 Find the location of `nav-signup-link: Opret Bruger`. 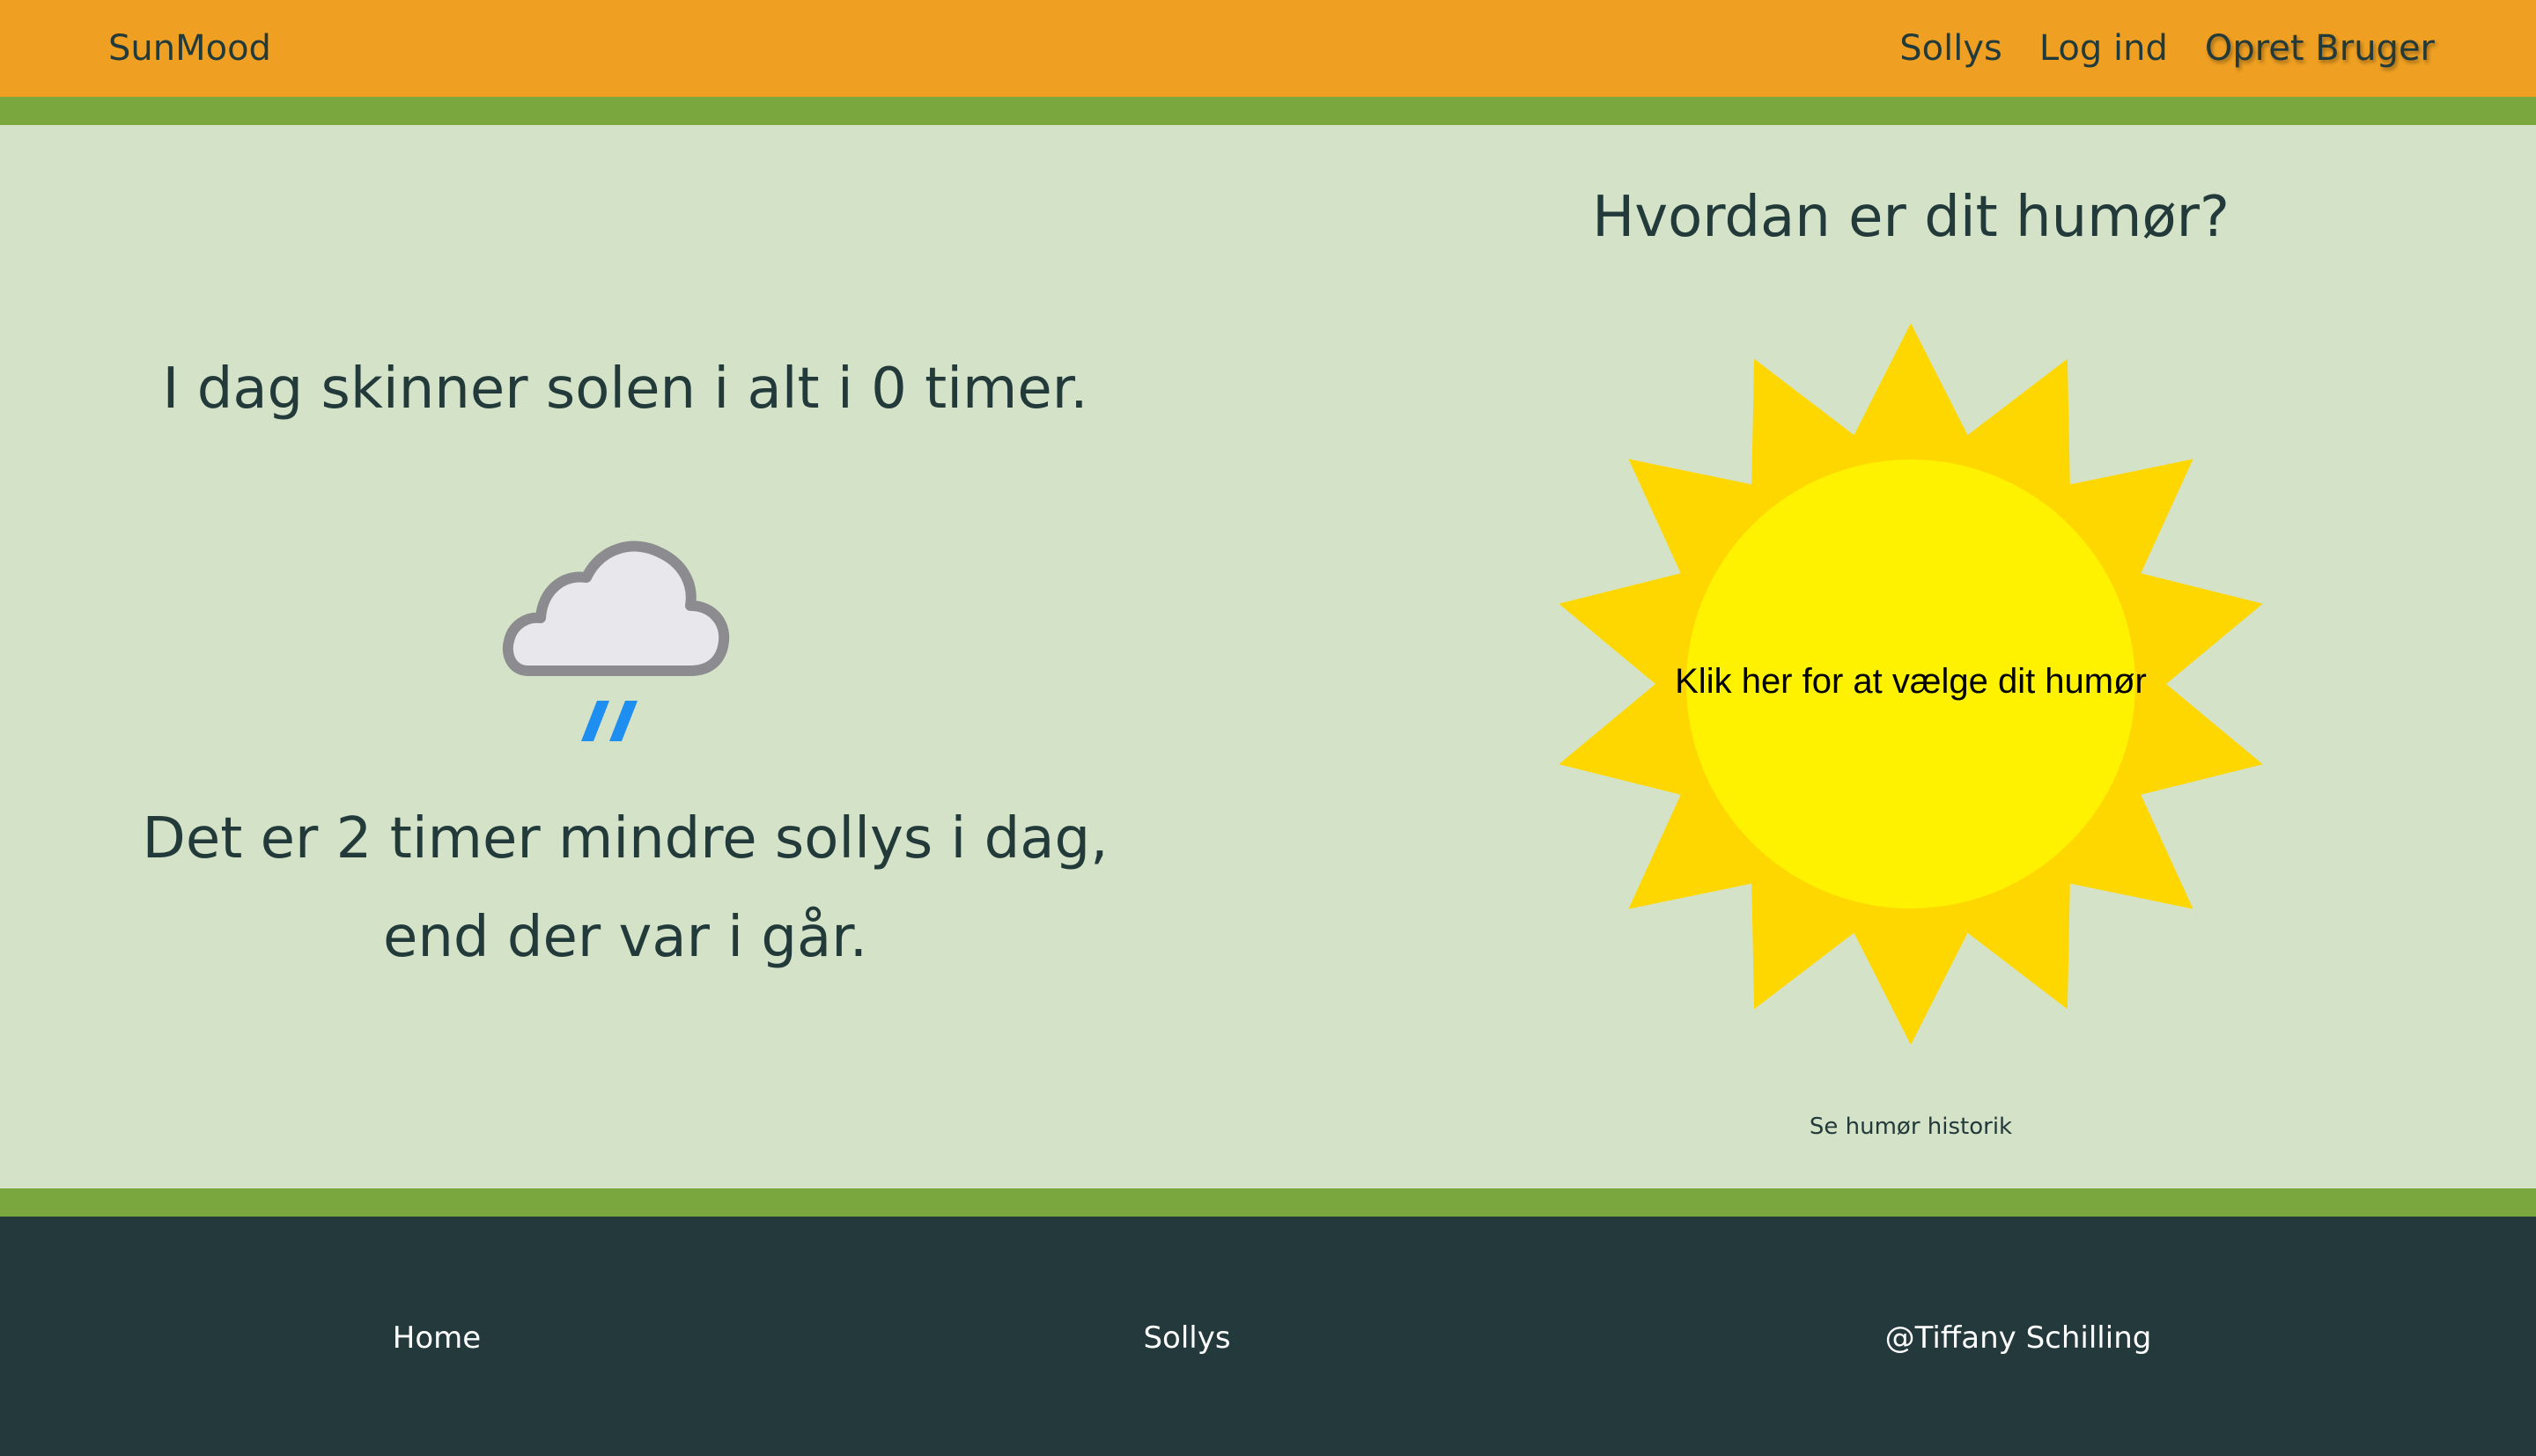

nav-signup-link: Opret Bruger is located at coordinates (2320, 48).